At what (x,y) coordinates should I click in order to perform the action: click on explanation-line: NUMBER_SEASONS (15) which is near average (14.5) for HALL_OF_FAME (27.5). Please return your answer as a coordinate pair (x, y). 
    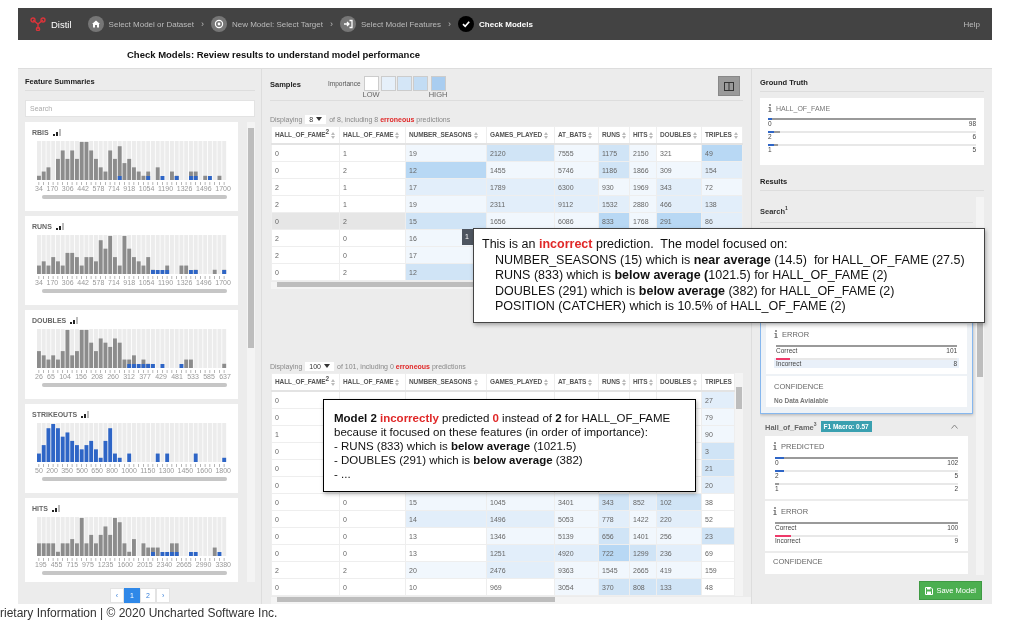
    Looking at the image, I should click on (730, 260).